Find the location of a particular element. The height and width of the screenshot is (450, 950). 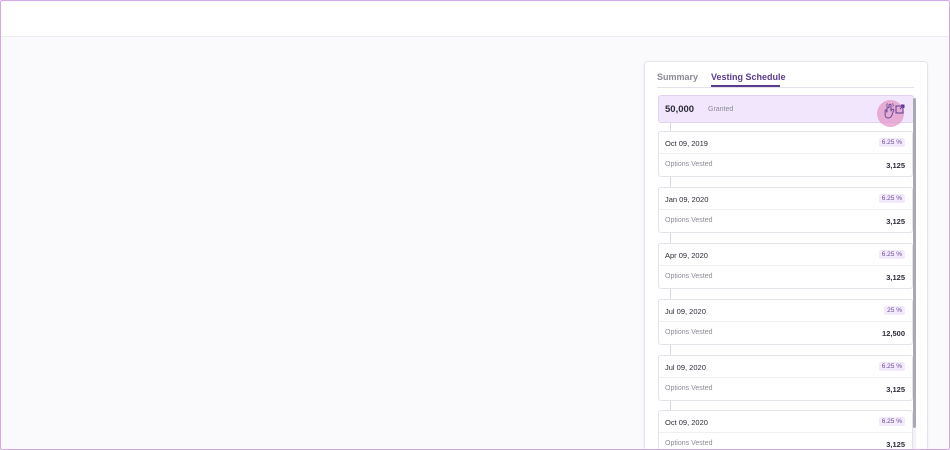

vesting-card: Jan 09, 2020 6.25 % Options Vested 3,125 is located at coordinates (785, 210).